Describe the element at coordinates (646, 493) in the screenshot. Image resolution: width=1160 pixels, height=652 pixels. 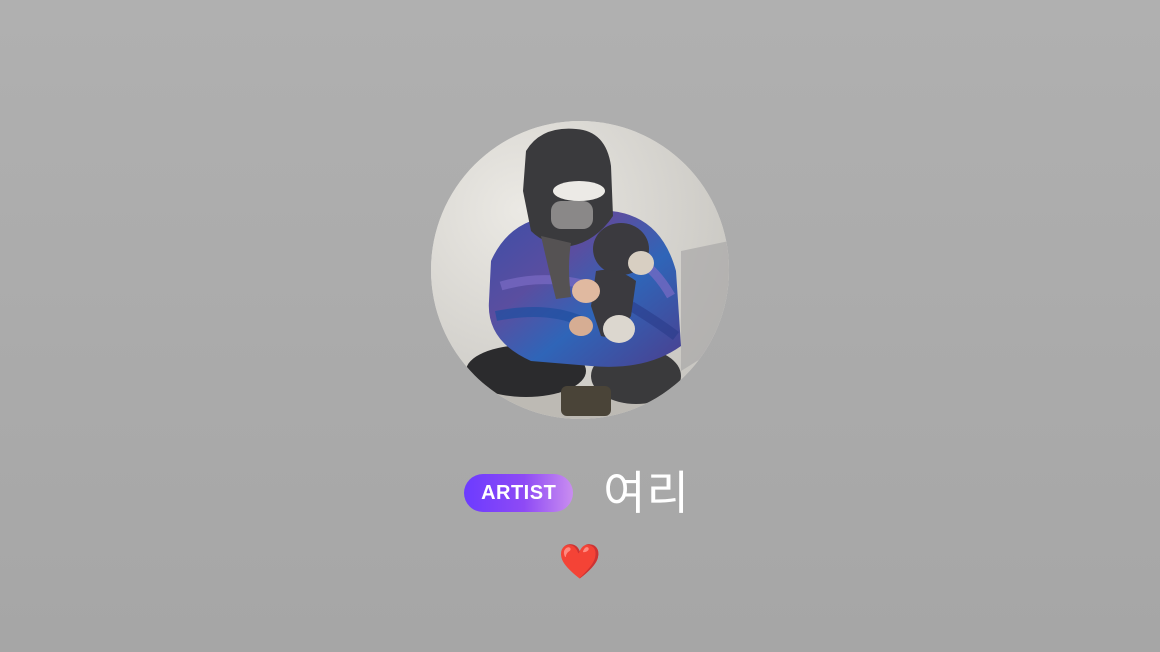
I see `display-name: 여리` at that location.